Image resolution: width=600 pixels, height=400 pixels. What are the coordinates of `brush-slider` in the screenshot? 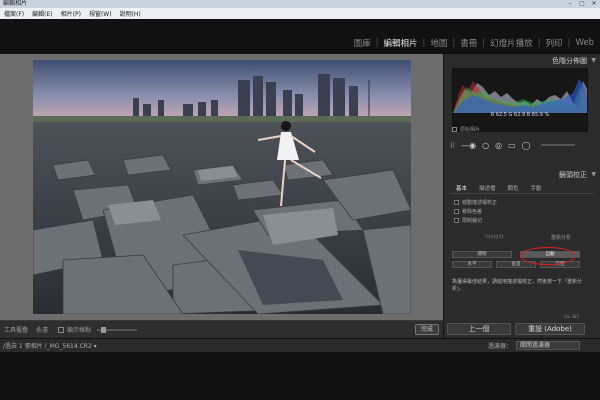 It's located at (557, 145).